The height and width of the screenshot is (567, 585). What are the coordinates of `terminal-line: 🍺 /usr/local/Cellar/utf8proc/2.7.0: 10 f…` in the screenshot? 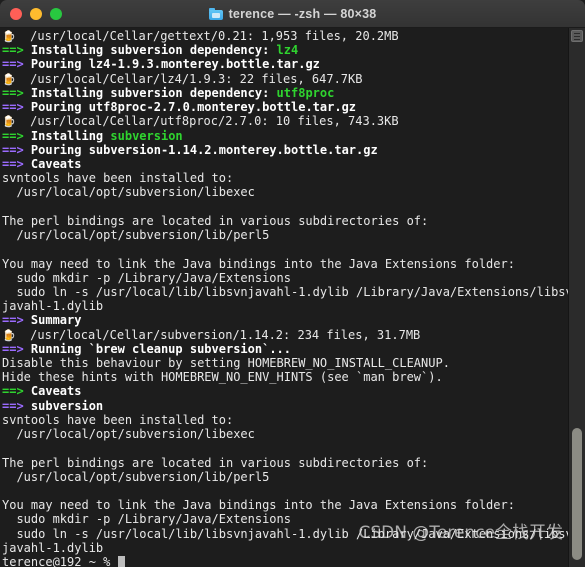 It's located at (285, 121).